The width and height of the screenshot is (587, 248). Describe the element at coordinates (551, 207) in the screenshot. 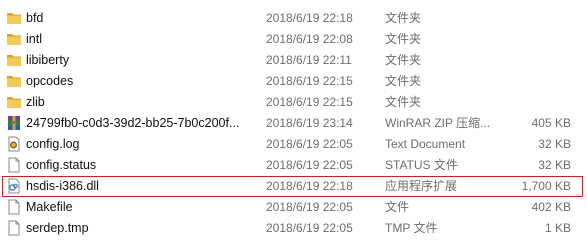

I see `file-size: 402 KB` at that location.